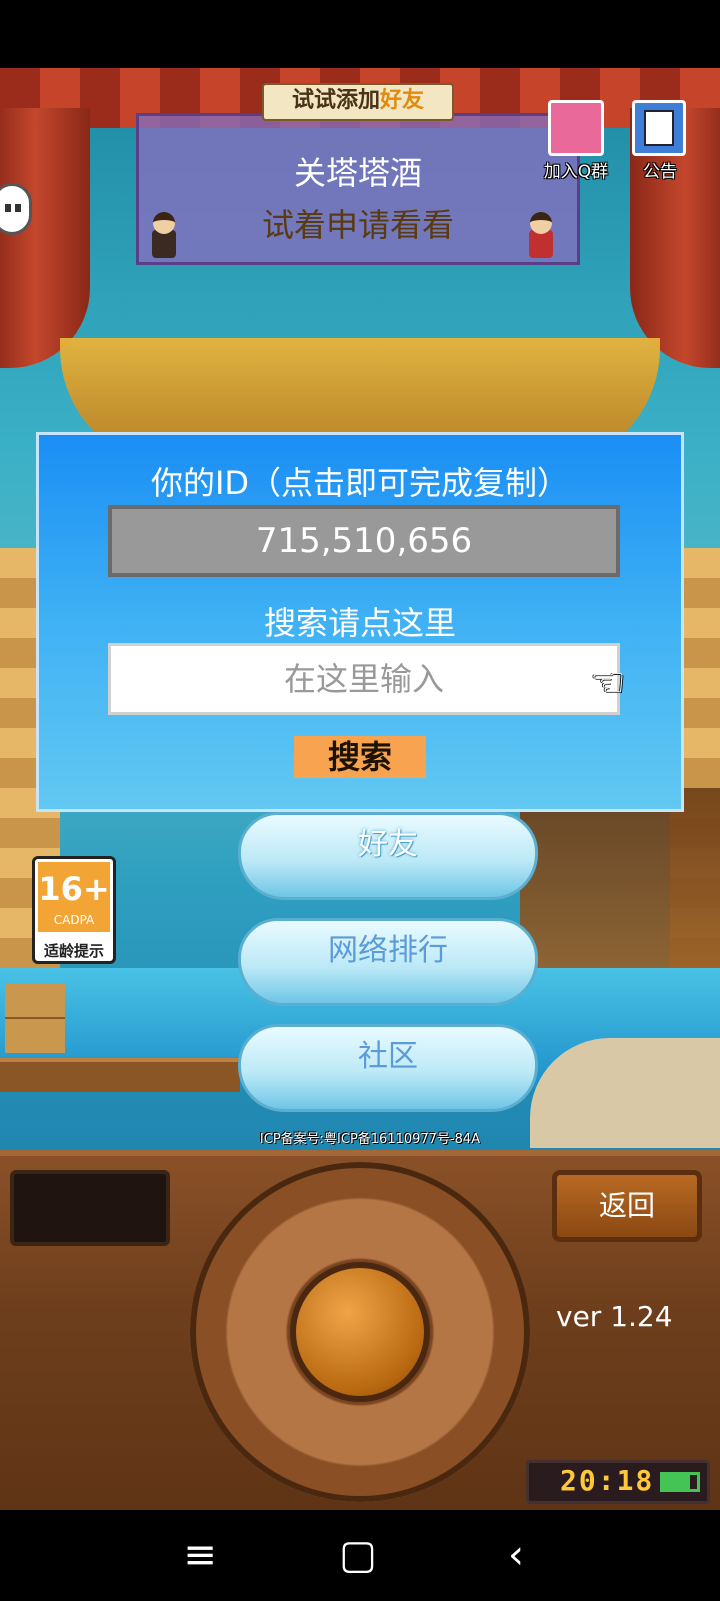 This screenshot has width=720, height=1601. Describe the element at coordinates (541, 236) in the screenshot. I see `avatar-right` at that location.